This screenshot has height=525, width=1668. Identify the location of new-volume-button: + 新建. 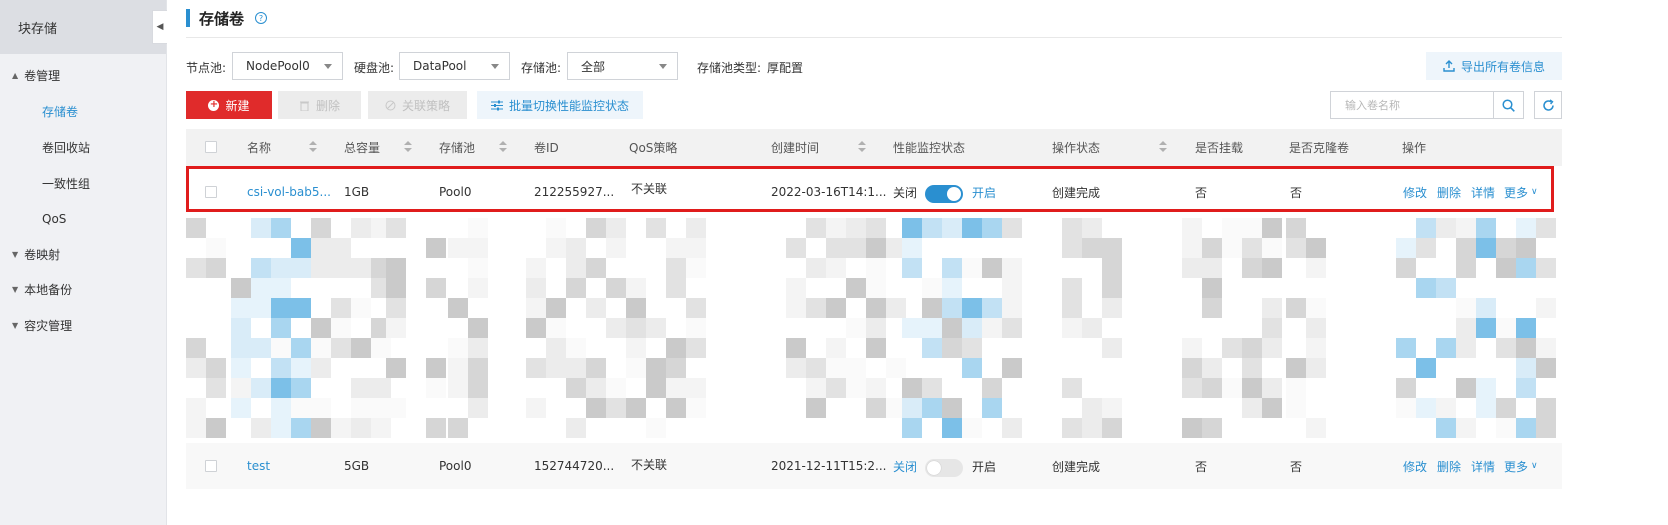
(229, 105).